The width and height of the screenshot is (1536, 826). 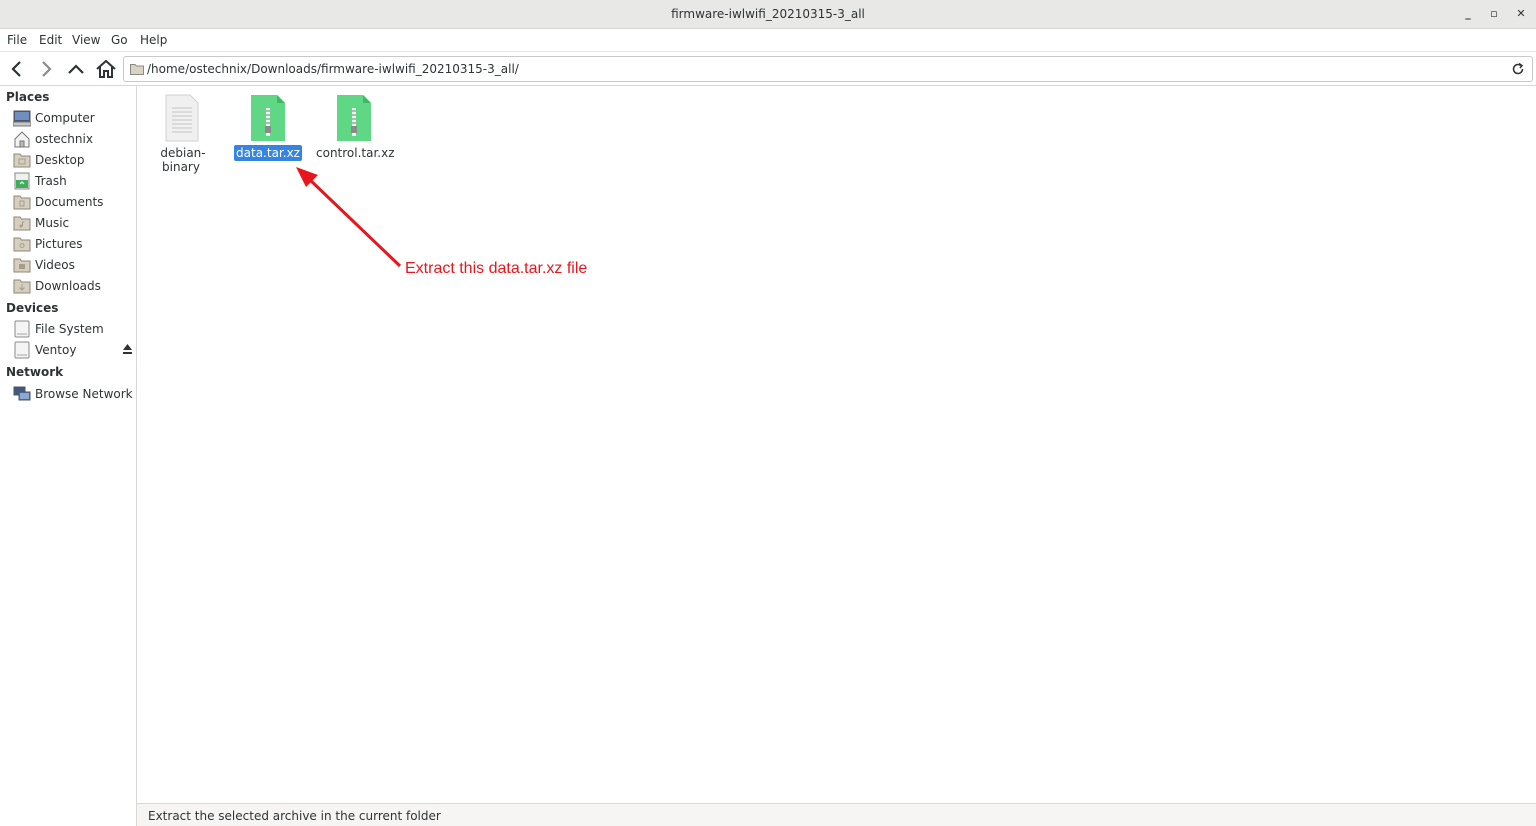 What do you see at coordinates (127, 349) in the screenshot?
I see `eject-icon` at bounding box center [127, 349].